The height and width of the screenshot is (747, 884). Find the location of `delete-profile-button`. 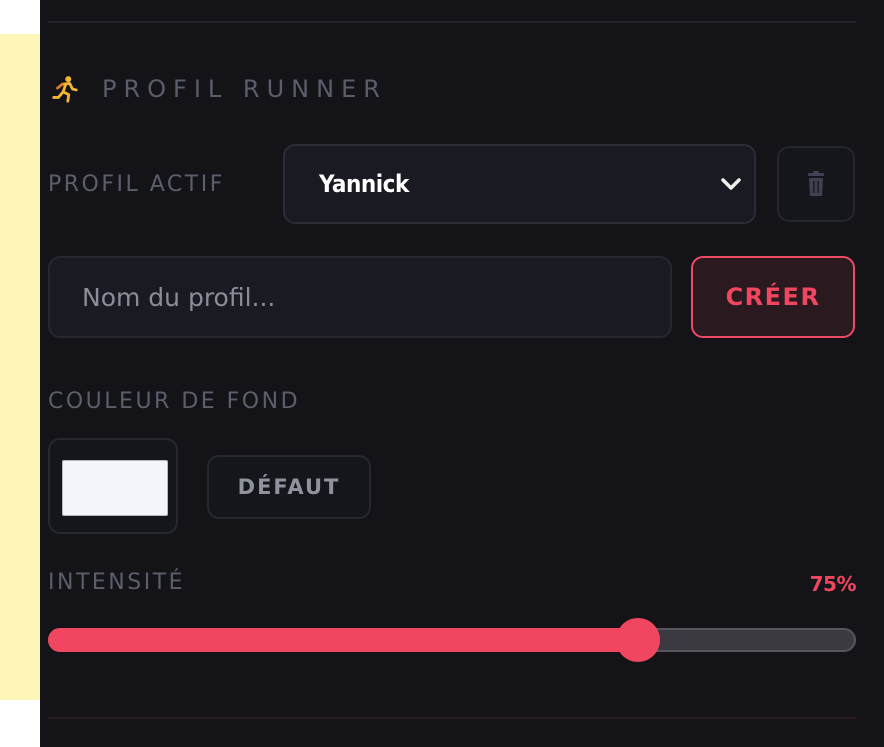

delete-profile-button is located at coordinates (816, 184).